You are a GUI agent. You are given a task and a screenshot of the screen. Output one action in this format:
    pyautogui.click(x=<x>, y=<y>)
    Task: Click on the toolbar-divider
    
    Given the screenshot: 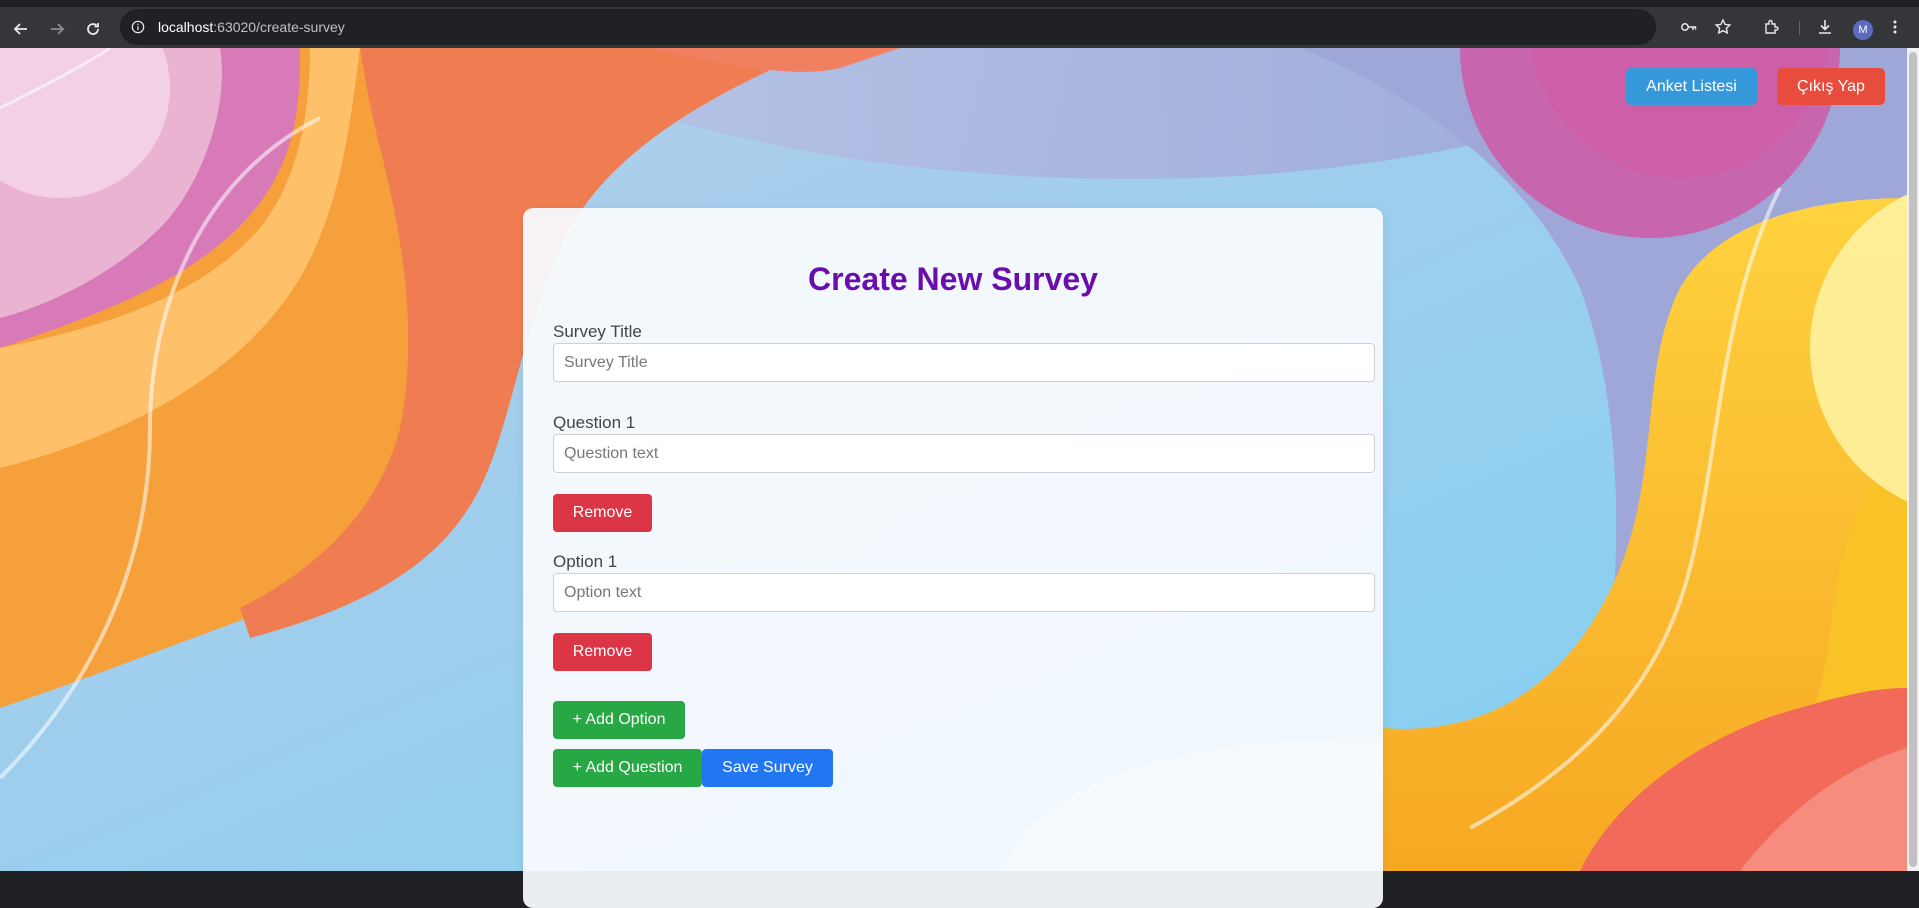 What is the action you would take?
    pyautogui.click(x=1799, y=28)
    